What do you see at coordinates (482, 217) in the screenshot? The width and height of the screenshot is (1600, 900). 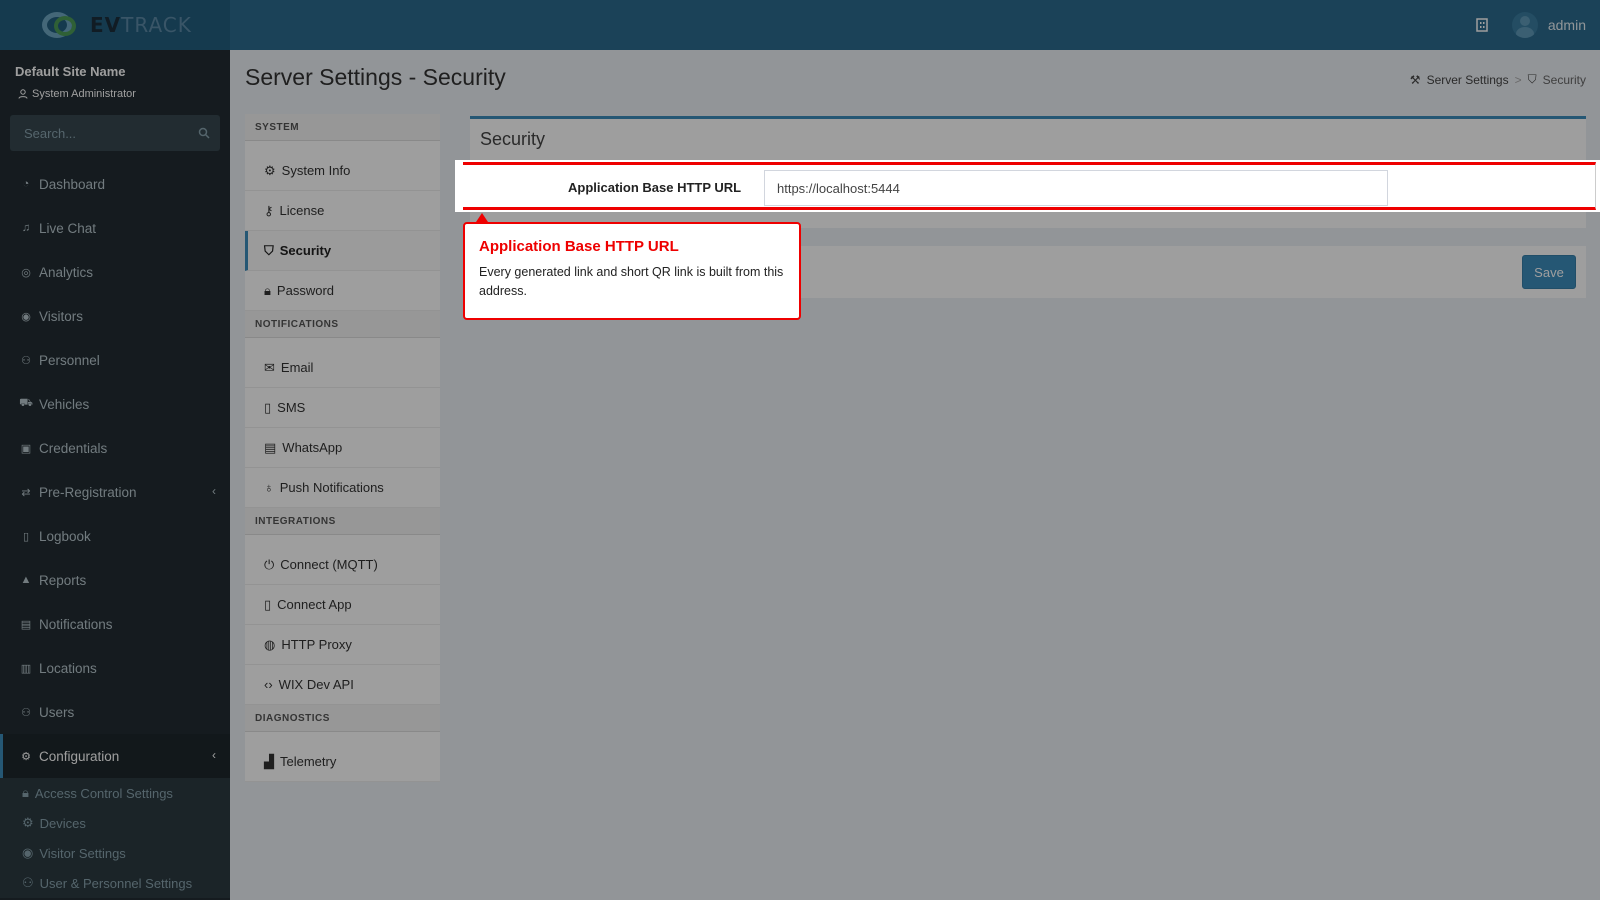 I see `tooltip-caret` at bounding box center [482, 217].